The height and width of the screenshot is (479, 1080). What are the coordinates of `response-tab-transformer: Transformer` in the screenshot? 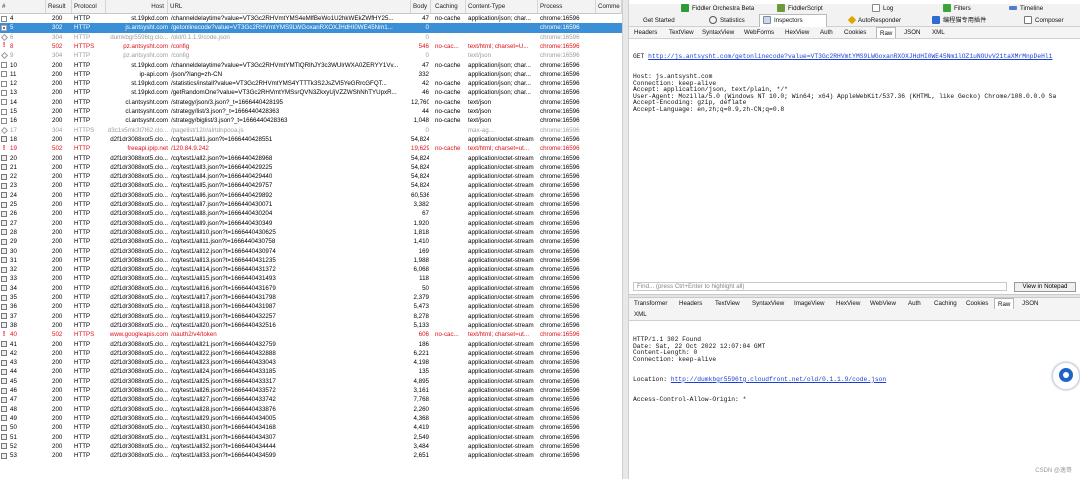 It's located at (650, 303).